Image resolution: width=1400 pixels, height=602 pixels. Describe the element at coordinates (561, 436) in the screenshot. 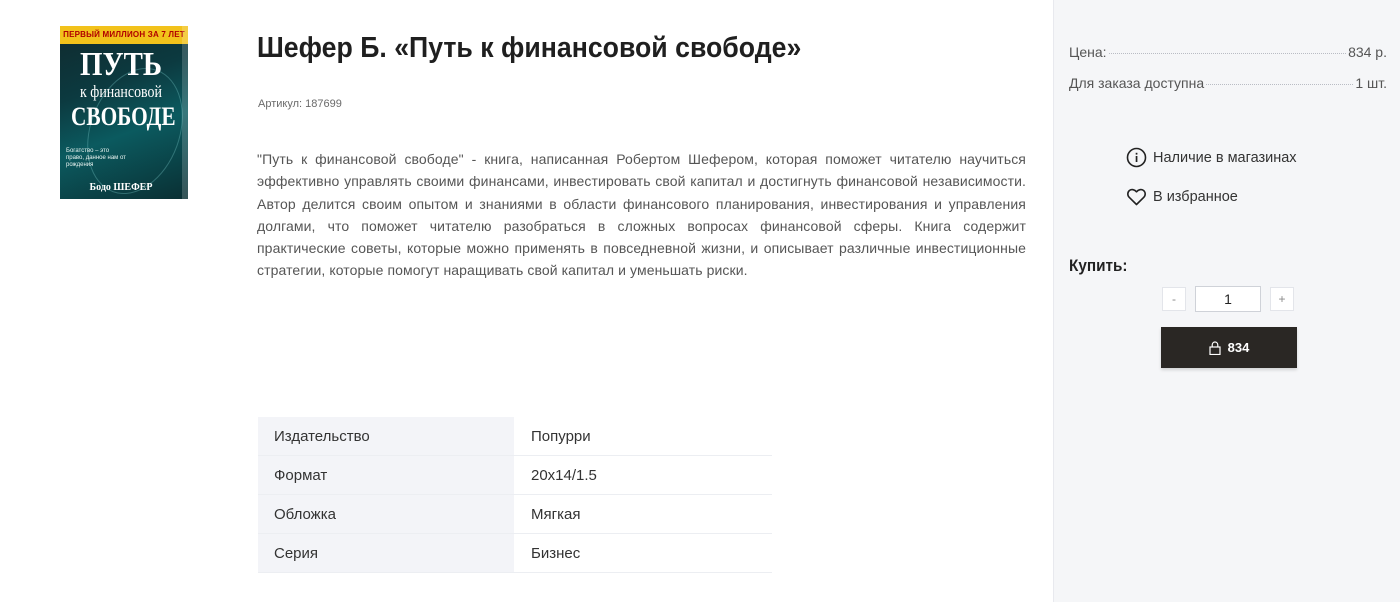

I see `spec-value-publisher: Попурри` at that location.